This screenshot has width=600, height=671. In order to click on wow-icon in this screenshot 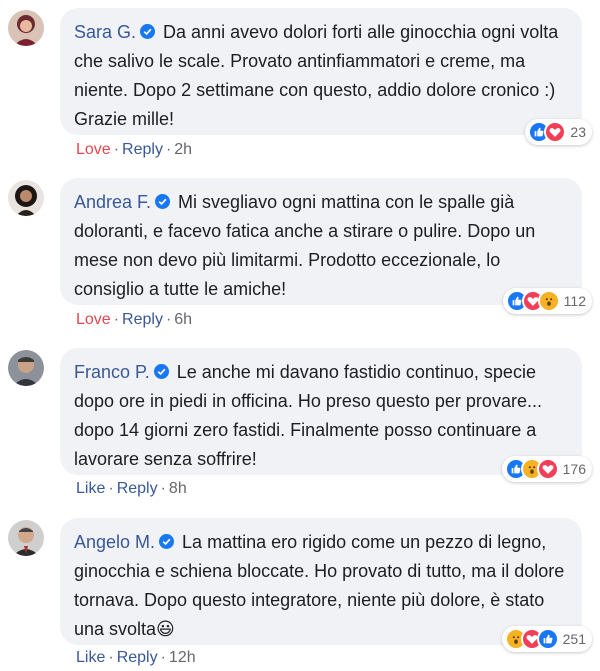, I will do `click(548, 301)`.